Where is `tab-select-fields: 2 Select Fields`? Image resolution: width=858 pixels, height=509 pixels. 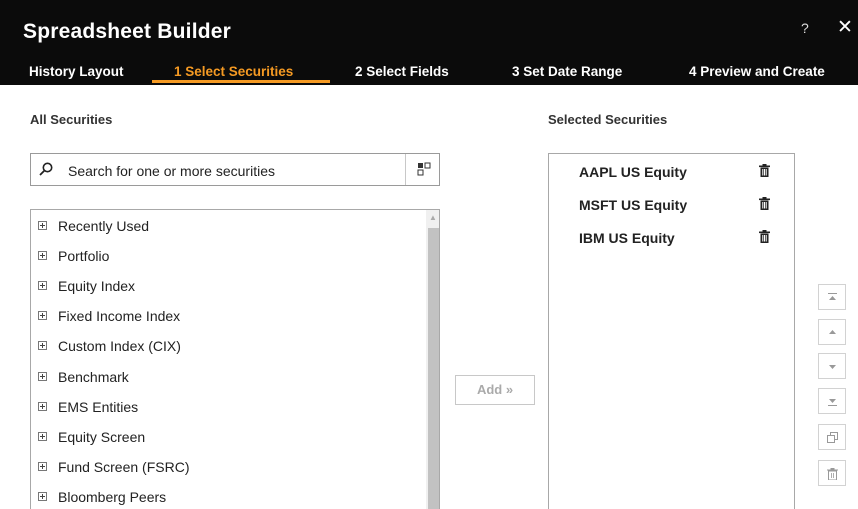
tab-select-fields: 2 Select Fields is located at coordinates (402, 71).